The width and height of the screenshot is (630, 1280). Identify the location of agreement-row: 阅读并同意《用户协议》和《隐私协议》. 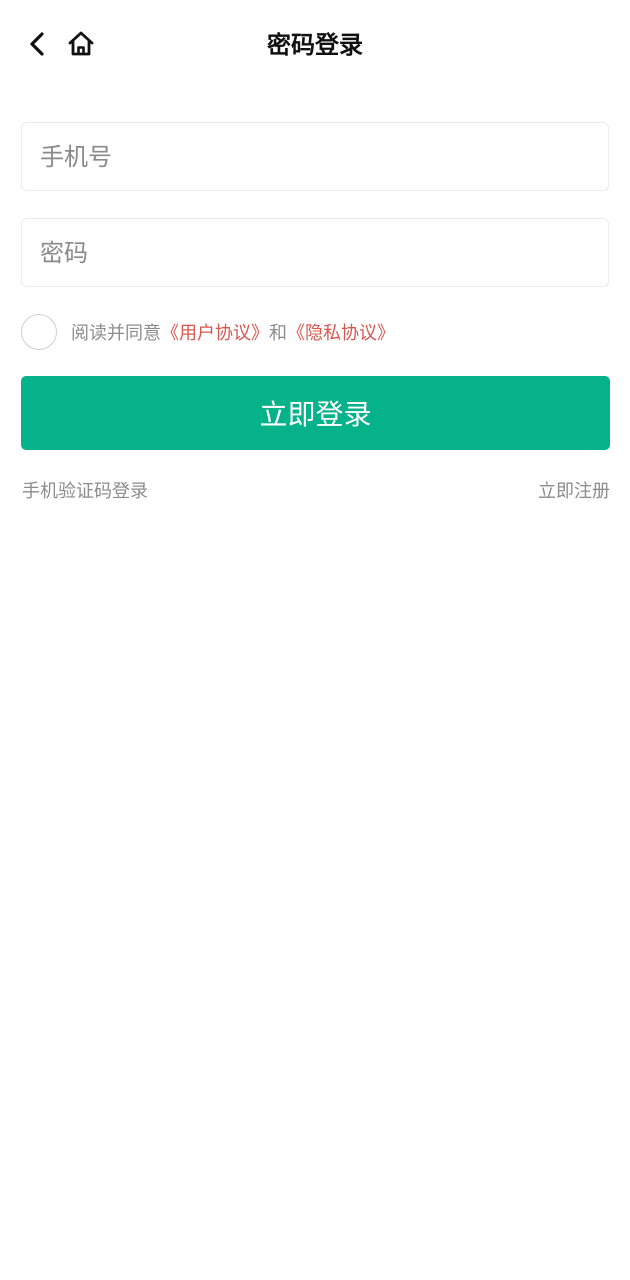
(208, 332).